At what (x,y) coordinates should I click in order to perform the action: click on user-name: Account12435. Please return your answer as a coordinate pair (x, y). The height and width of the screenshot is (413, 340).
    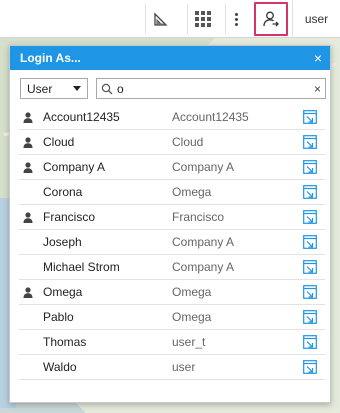
    Looking at the image, I should click on (81, 117).